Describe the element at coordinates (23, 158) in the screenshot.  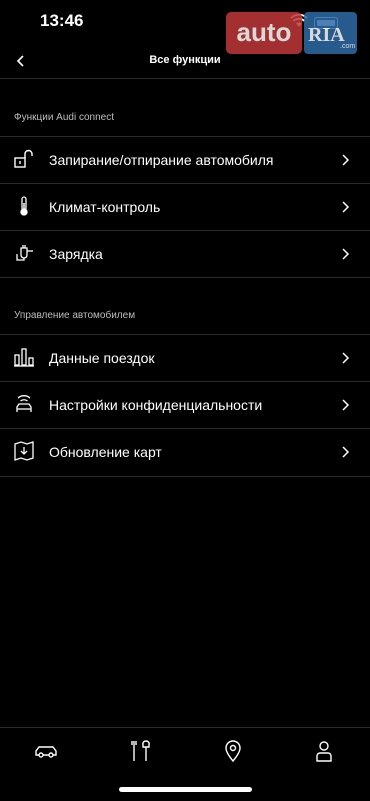
I see `unlock-icon` at that location.